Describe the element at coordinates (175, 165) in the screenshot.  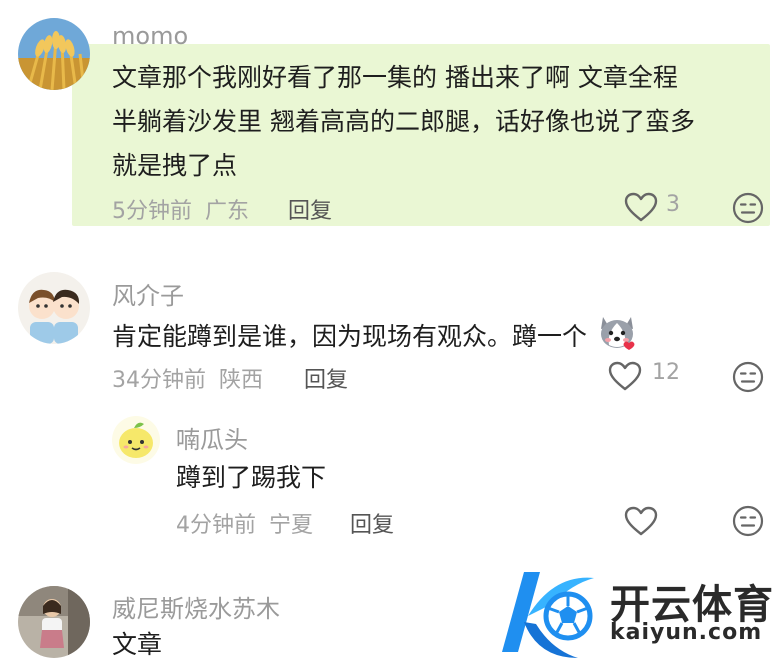
I see `comment-text-line: 就是拽了点` at that location.